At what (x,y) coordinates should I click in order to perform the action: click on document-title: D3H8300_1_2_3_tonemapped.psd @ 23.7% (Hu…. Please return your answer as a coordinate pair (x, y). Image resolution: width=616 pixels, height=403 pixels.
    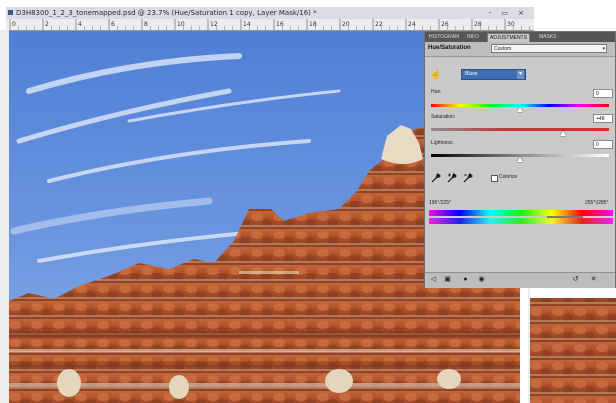
    Looking at the image, I should click on (166, 13).